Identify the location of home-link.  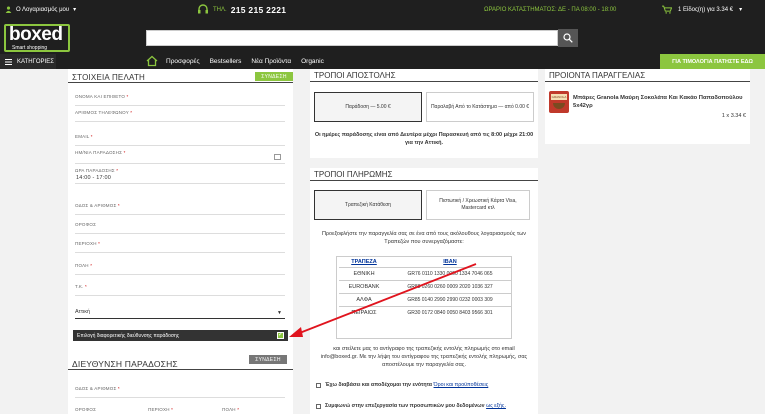
(152, 62).